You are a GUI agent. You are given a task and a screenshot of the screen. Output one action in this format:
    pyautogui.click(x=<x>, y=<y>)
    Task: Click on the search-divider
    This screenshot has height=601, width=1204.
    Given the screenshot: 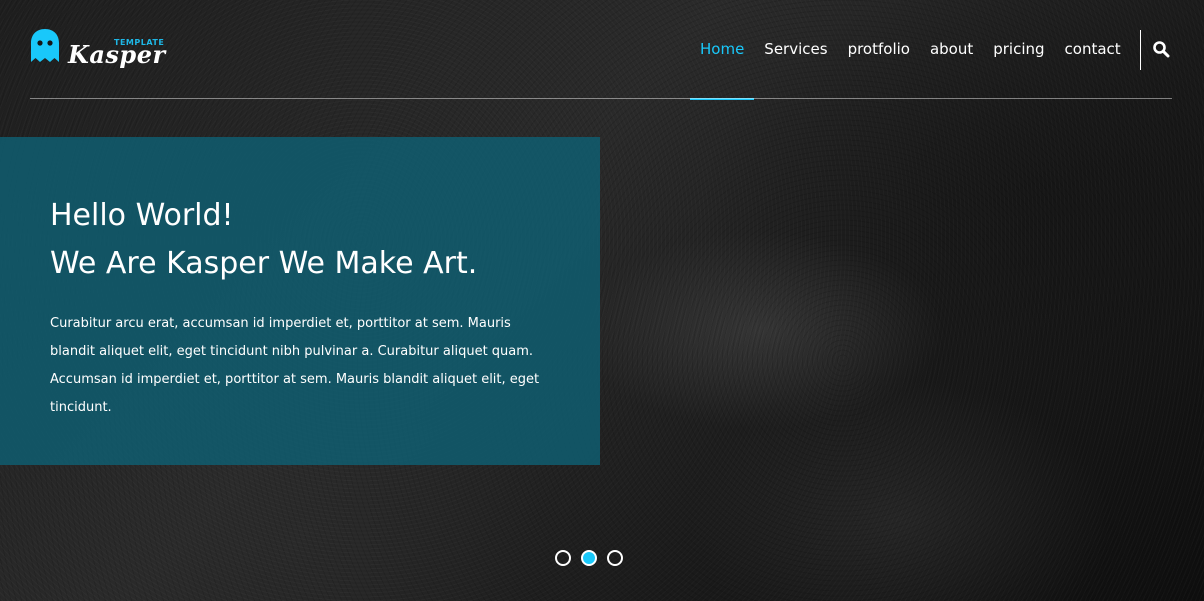 What is the action you would take?
    pyautogui.click(x=1140, y=50)
    